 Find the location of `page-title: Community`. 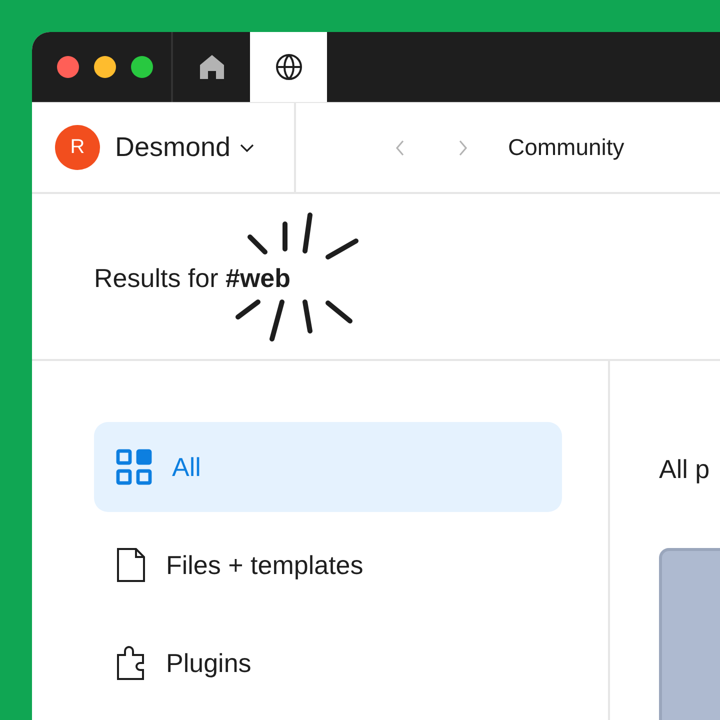

page-title: Community is located at coordinates (566, 147).